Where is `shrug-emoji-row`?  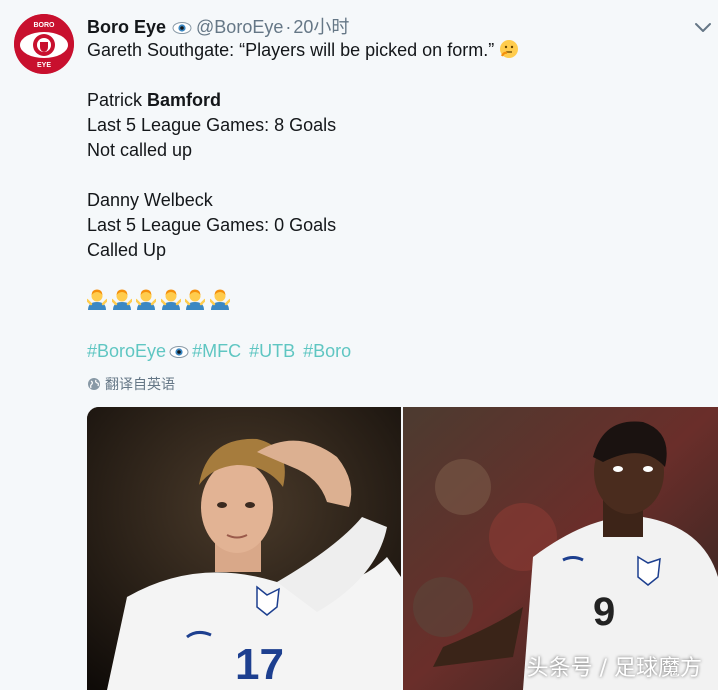
shrug-emoji-row is located at coordinates (159, 300).